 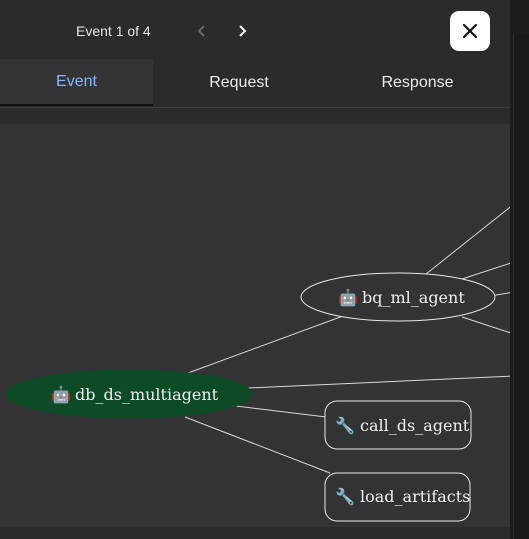 What do you see at coordinates (147, 394) in the screenshot?
I see `graph-node-label: db_ds_multiagent` at bounding box center [147, 394].